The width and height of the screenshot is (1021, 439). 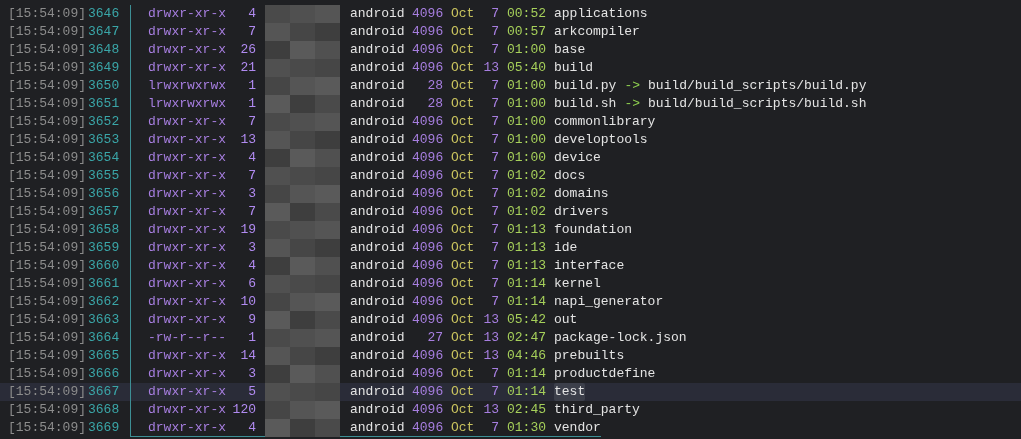 I want to click on time: 02:45, so click(x=526, y=410).